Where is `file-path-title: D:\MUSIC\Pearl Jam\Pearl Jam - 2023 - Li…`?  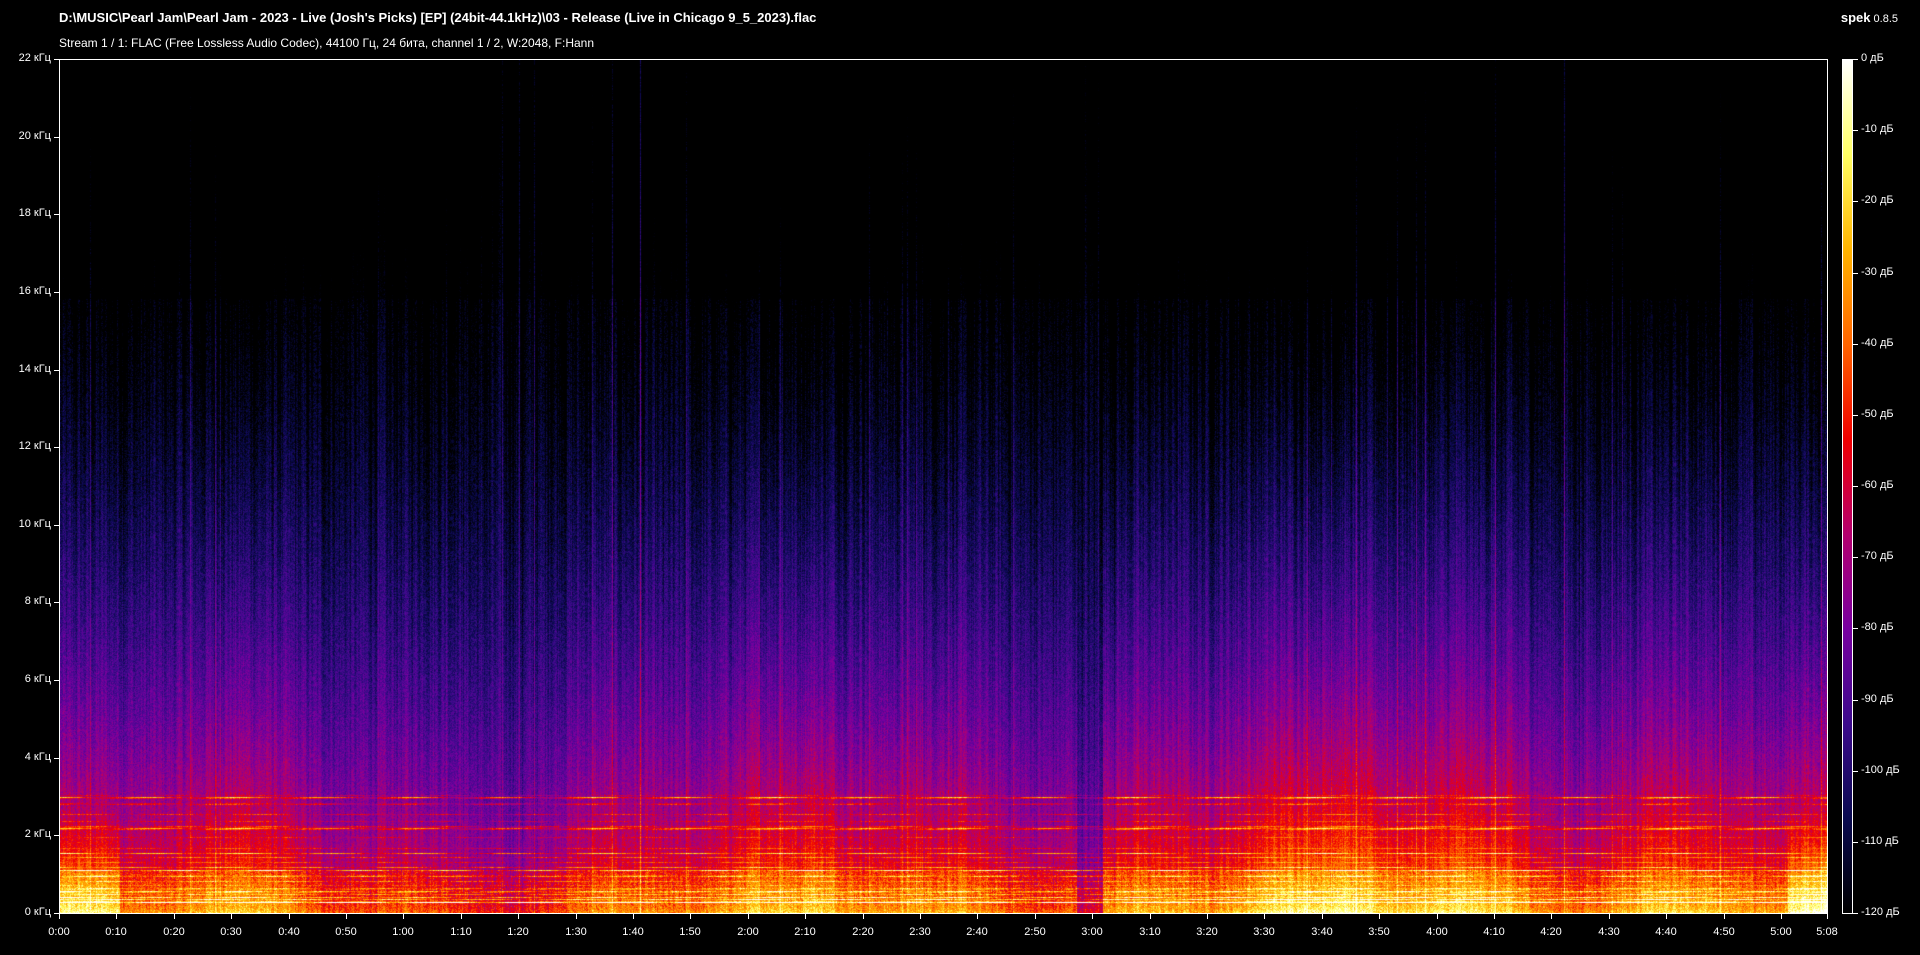 file-path-title: D:\MUSIC\Pearl Jam\Pearl Jam - 2023 - Li… is located at coordinates (438, 17).